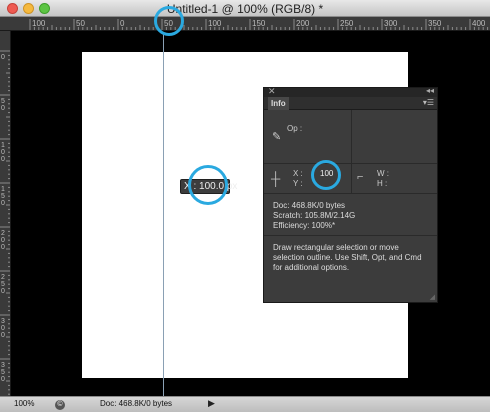  I want to click on zoom-level: 100%, so click(24, 403).